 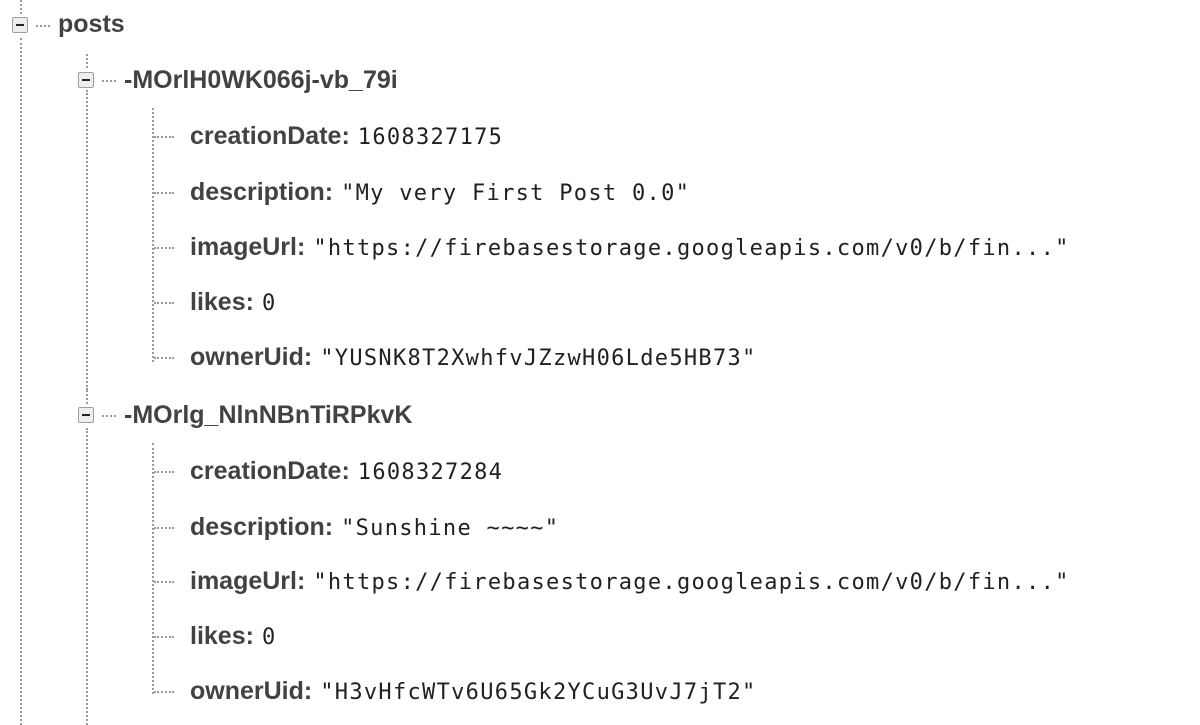 What do you see at coordinates (87, 576) in the screenshot?
I see `tree-line-post2-down` at bounding box center [87, 576].